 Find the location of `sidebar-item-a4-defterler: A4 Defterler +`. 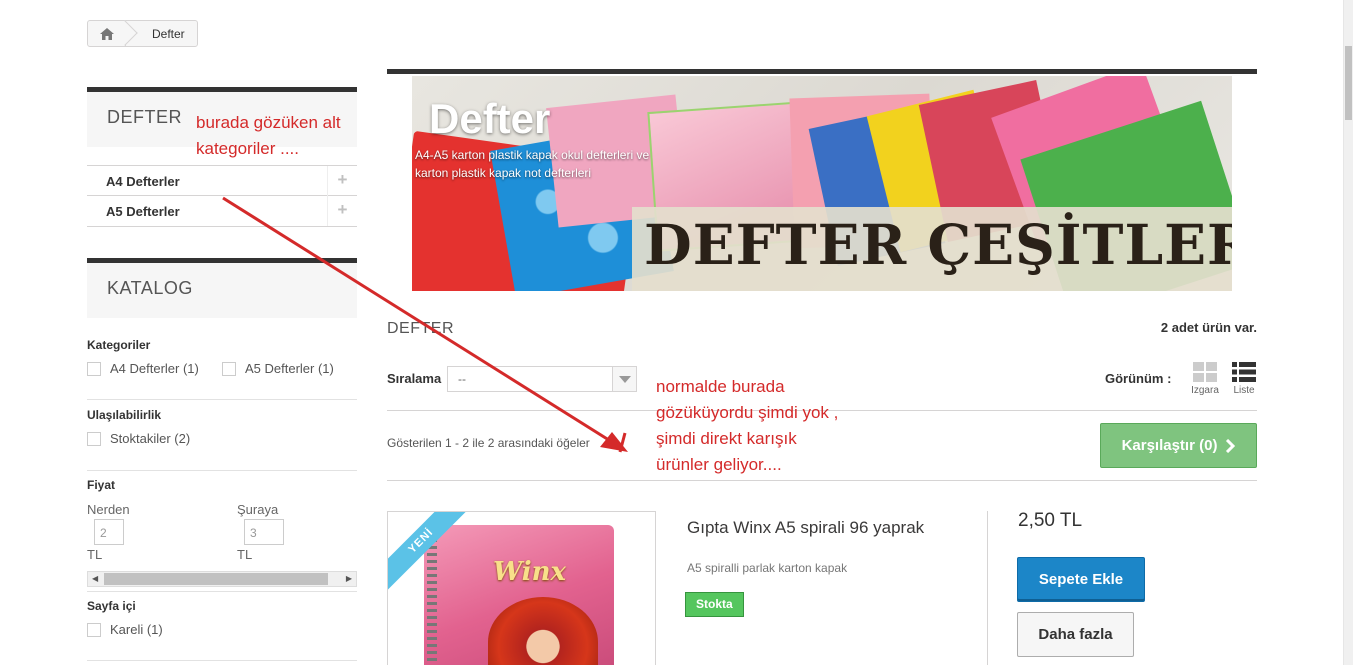

sidebar-item-a4-defterler: A4 Defterler + is located at coordinates (222, 180).